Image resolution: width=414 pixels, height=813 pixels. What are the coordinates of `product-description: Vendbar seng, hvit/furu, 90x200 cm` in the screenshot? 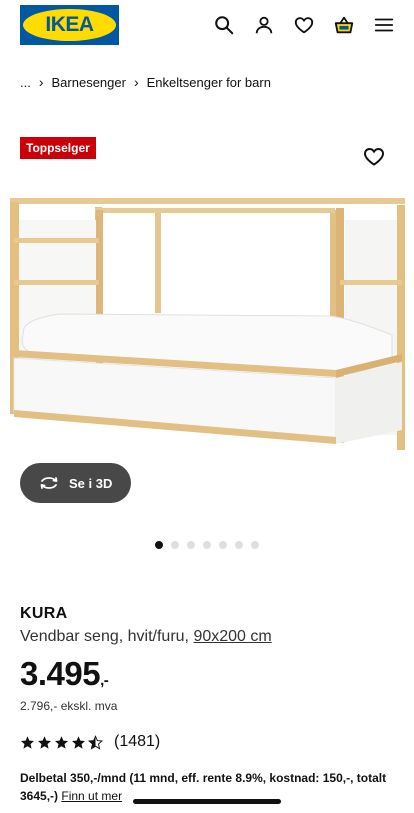 It's located at (146, 637).